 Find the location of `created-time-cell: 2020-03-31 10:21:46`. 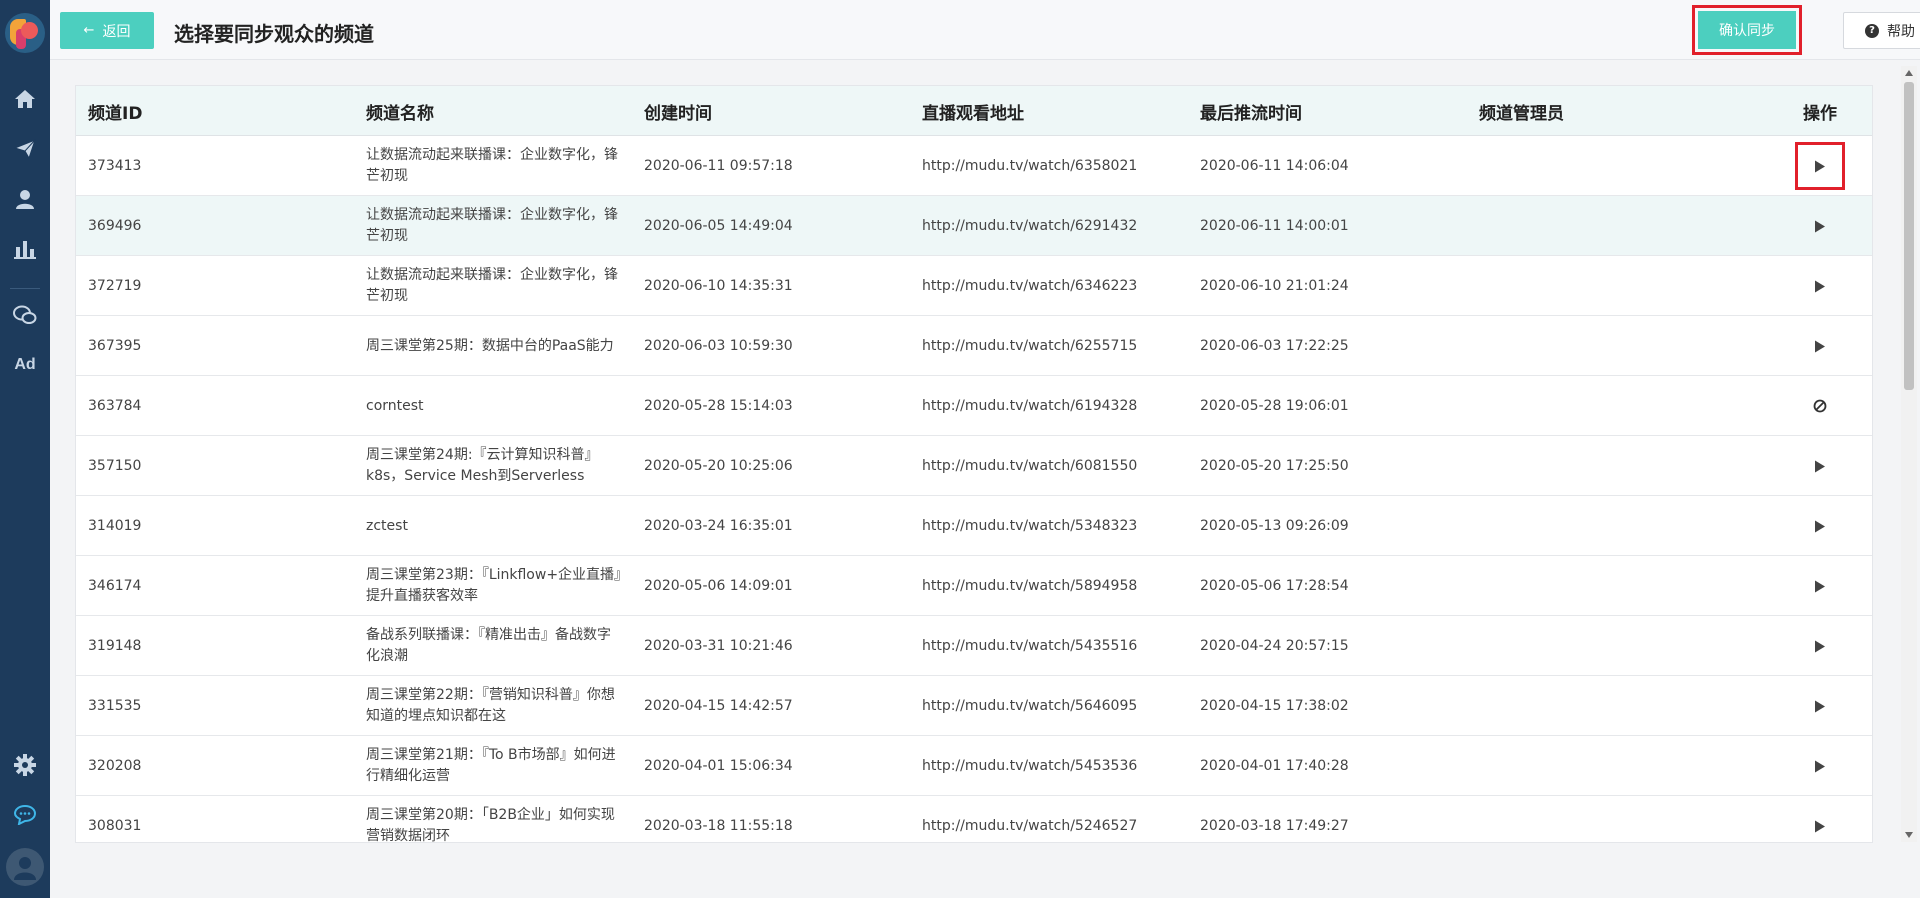

created-time-cell: 2020-03-31 10:21:46 is located at coordinates (718, 645).